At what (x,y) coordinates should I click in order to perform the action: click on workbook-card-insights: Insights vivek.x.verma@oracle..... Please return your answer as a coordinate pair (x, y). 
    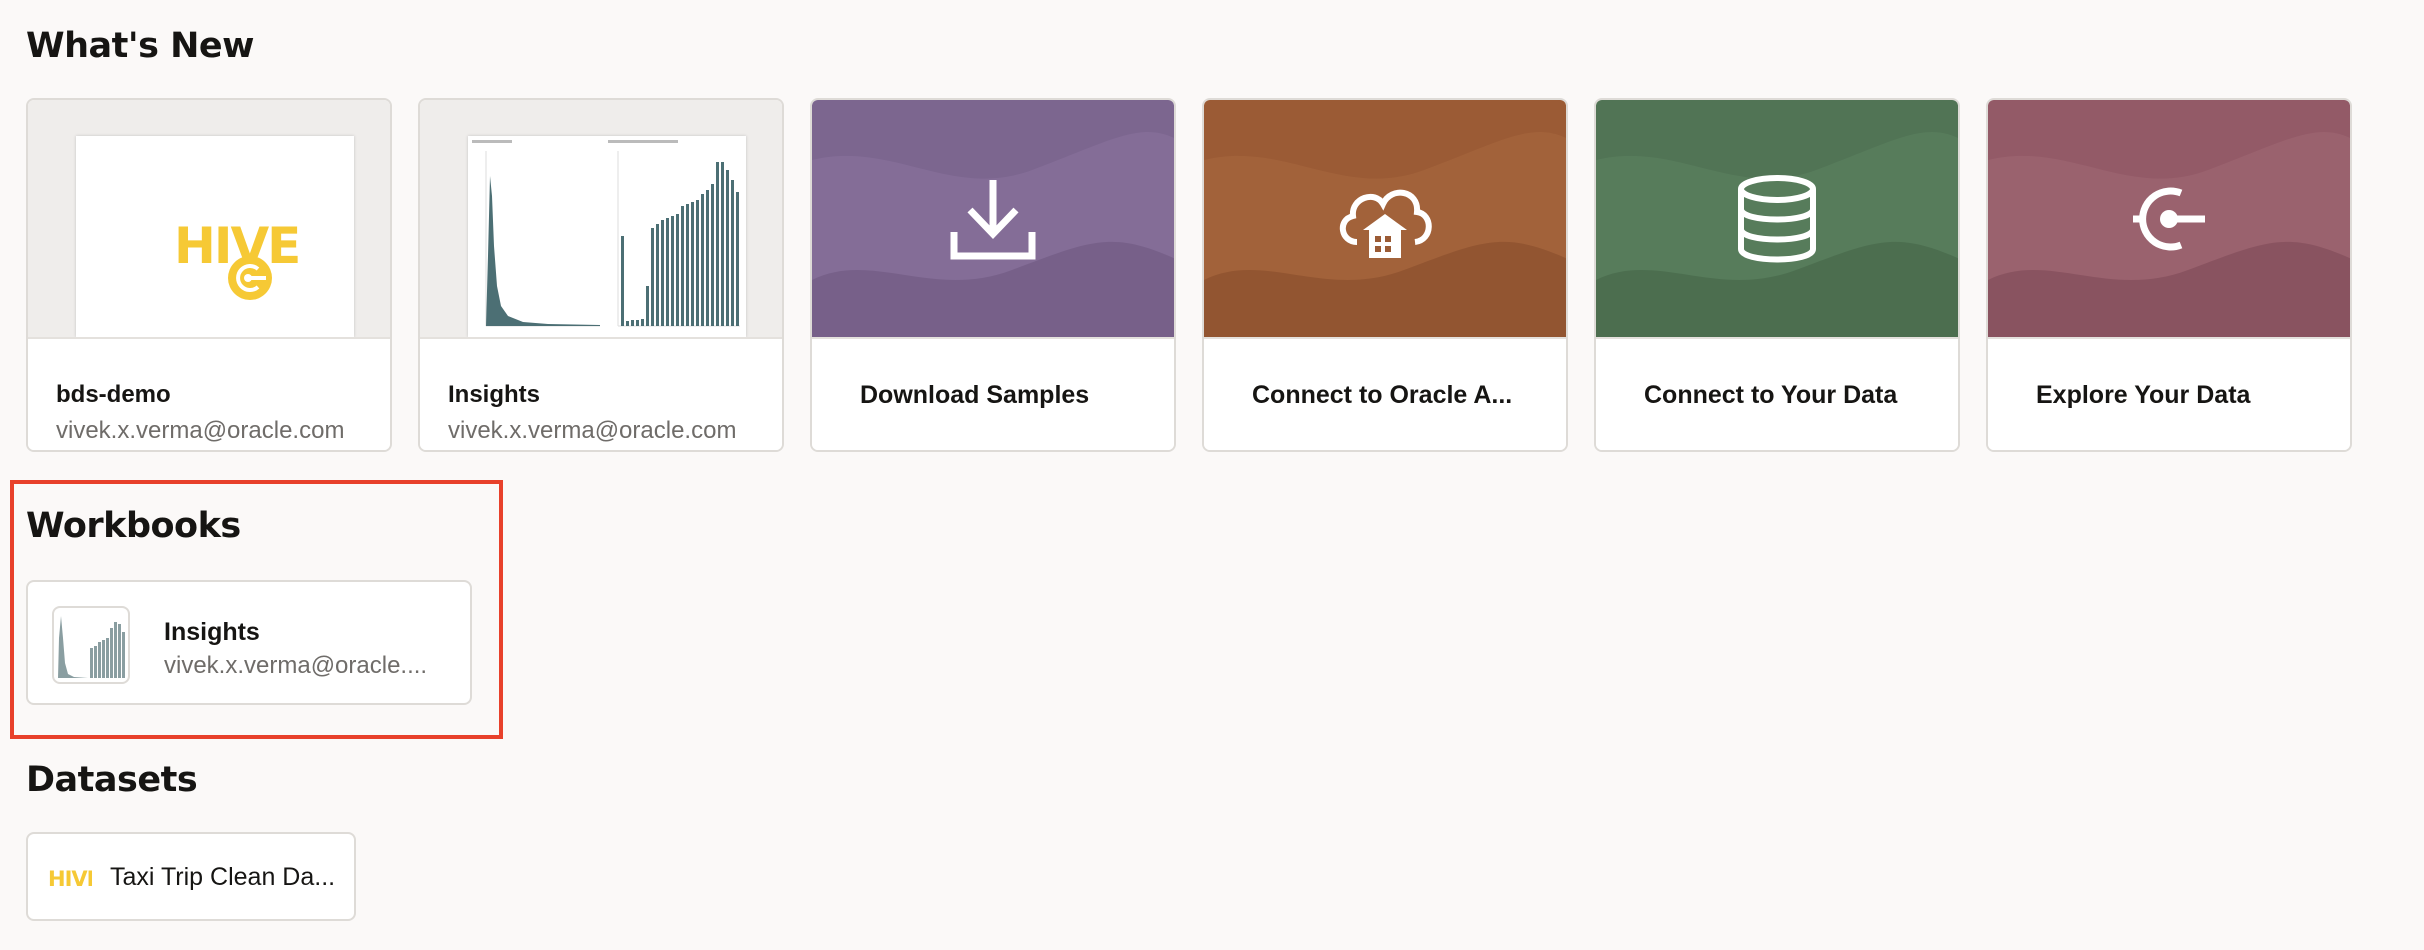
    Looking at the image, I should click on (249, 642).